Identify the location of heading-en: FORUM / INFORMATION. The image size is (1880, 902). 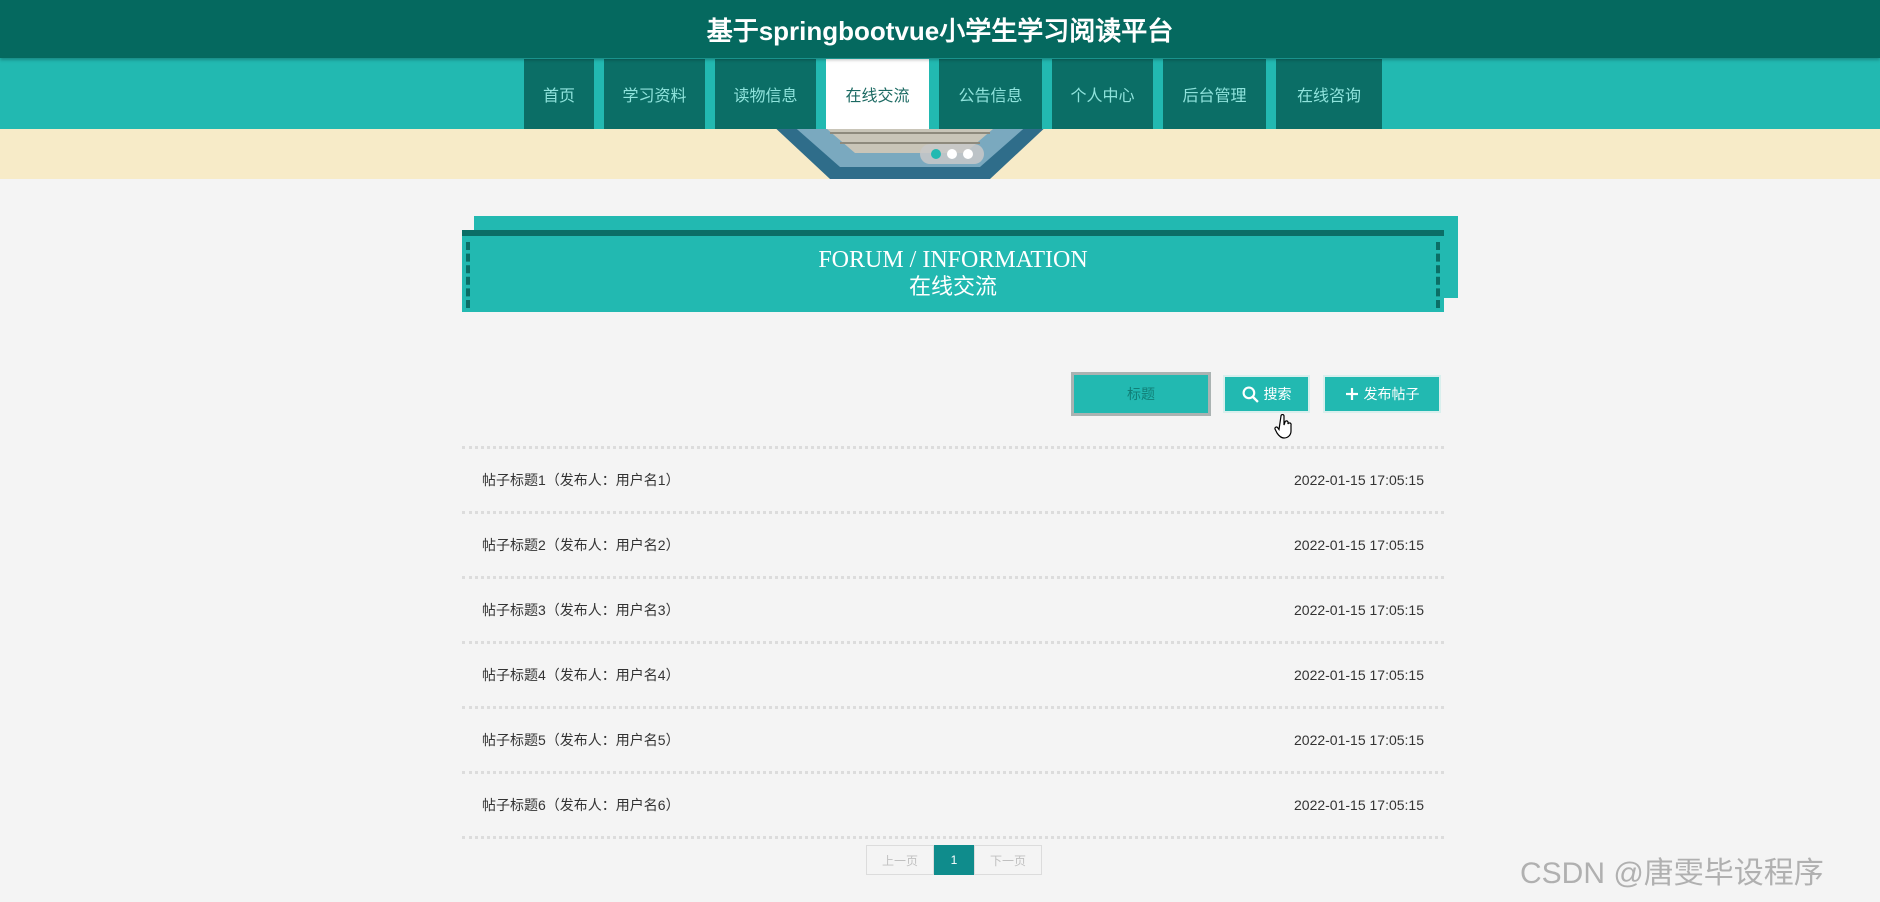
(953, 260).